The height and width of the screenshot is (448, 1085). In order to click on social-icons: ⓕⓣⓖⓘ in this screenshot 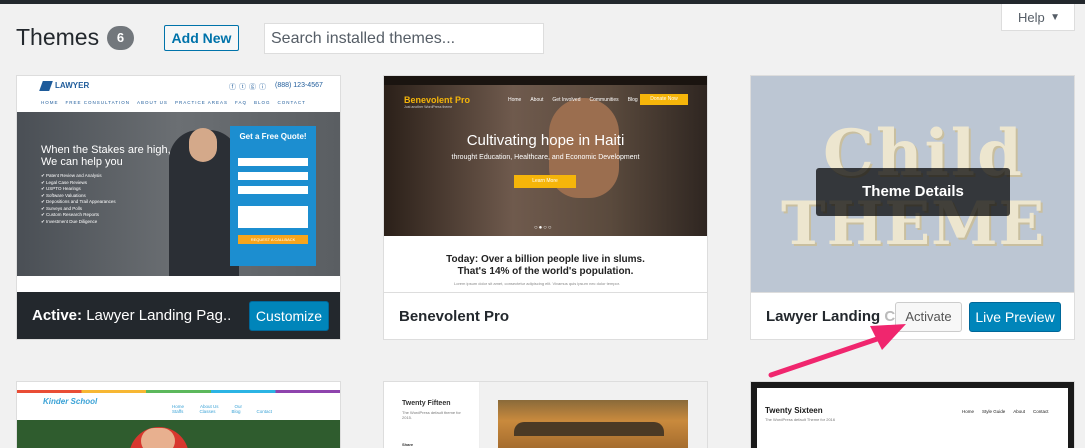, I will do `click(249, 87)`.